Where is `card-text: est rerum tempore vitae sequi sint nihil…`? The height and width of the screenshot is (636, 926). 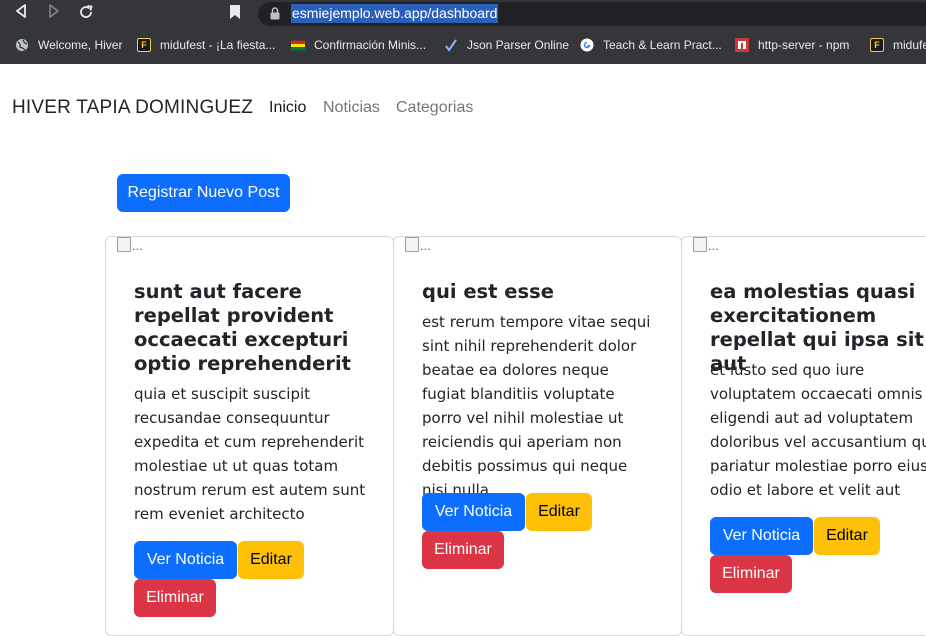
card-text: est rerum tempore vitae sequi sint nihil… is located at coordinates (536, 406).